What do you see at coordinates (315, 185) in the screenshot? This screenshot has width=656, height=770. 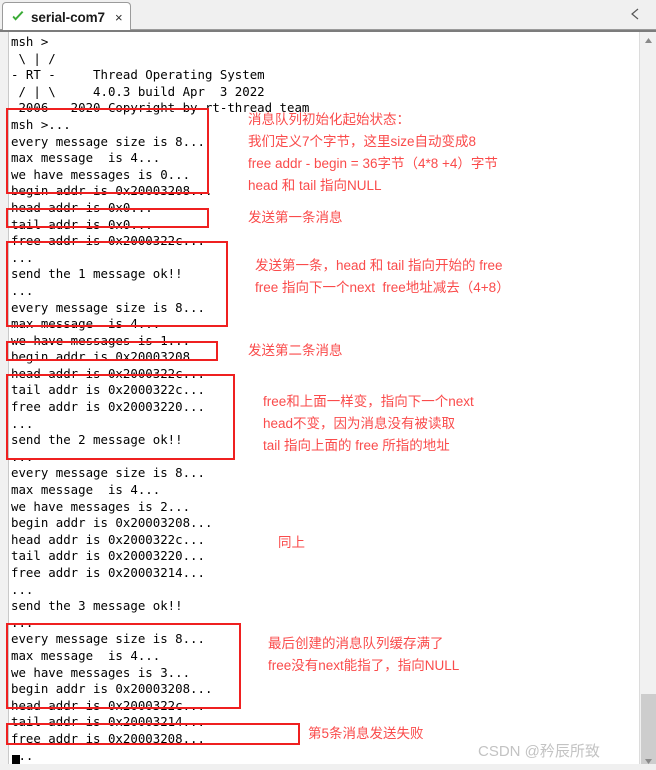 I see `annotation-init-null: head 和 tail 指向NULL` at bounding box center [315, 185].